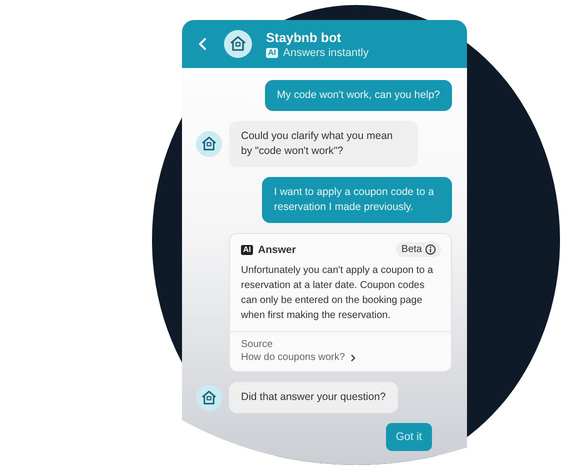 This screenshot has height=475, width=568. What do you see at coordinates (418, 249) in the screenshot?
I see `beta-tag: Beta` at bounding box center [418, 249].